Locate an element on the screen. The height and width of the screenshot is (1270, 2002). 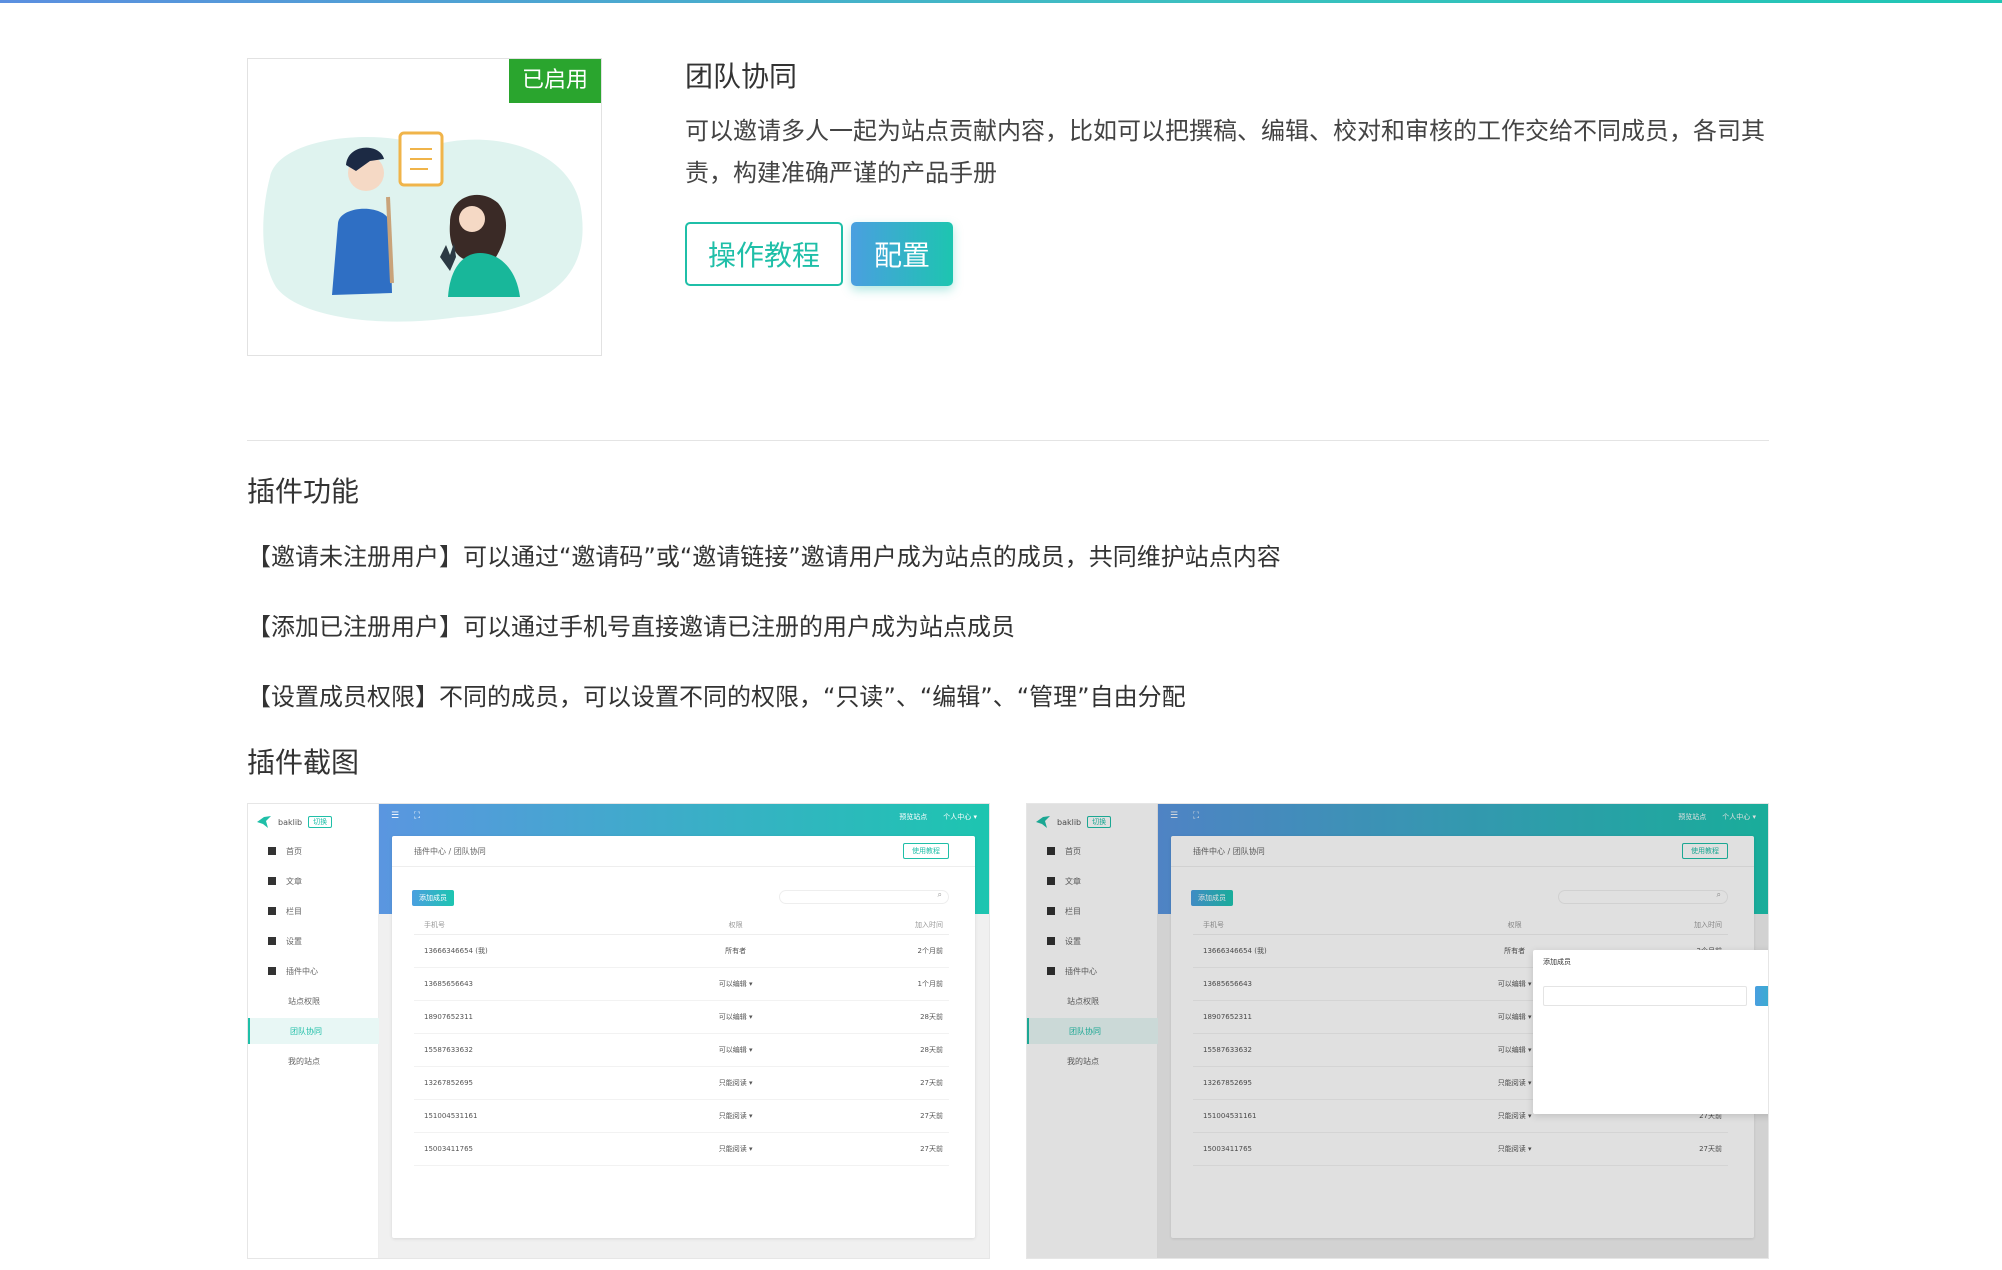
top-accent-line is located at coordinates (1001, 1).